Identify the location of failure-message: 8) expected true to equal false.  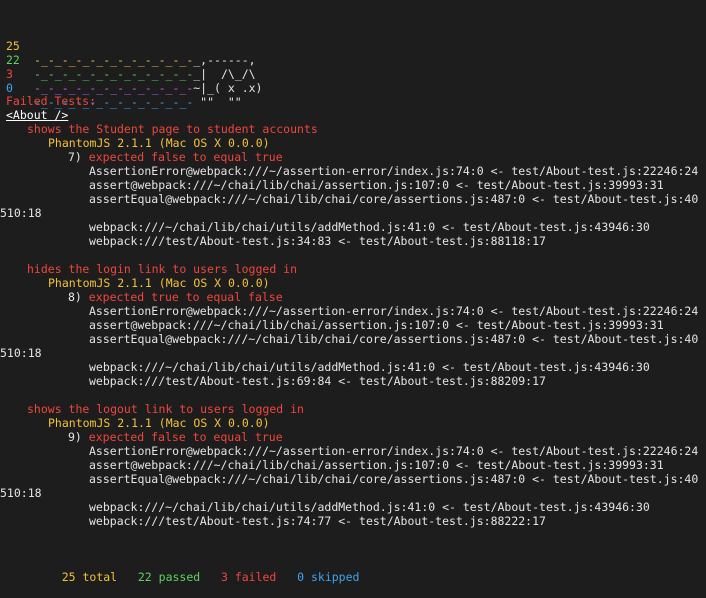
(175, 297).